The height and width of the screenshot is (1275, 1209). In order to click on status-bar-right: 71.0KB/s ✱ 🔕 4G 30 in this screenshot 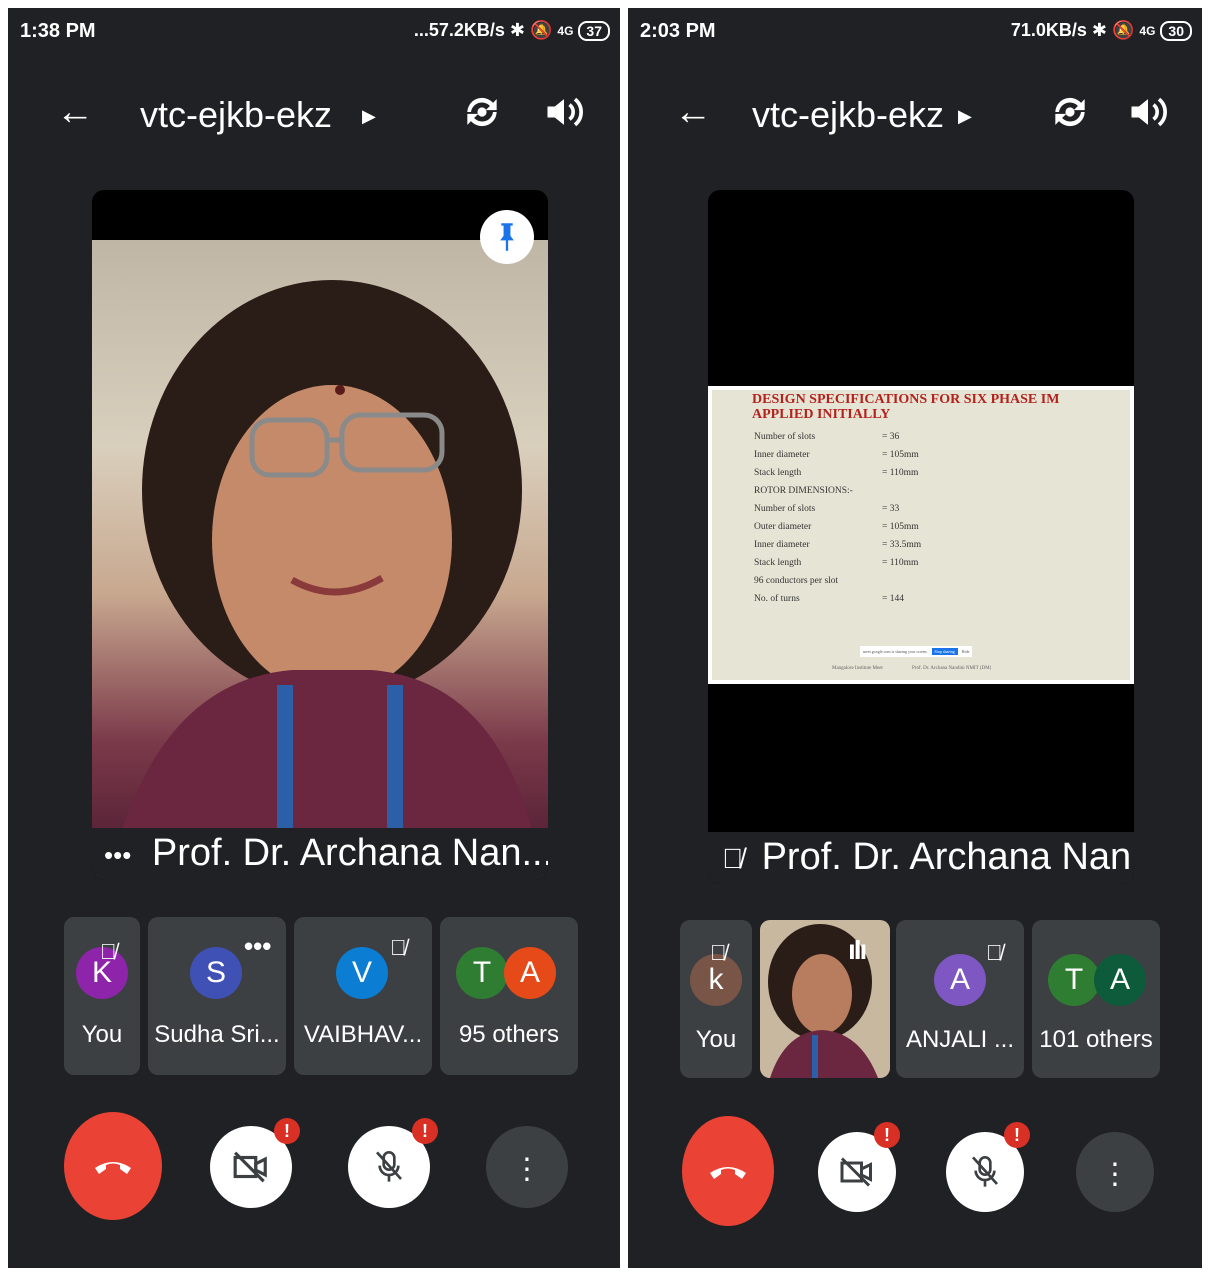, I will do `click(1101, 30)`.